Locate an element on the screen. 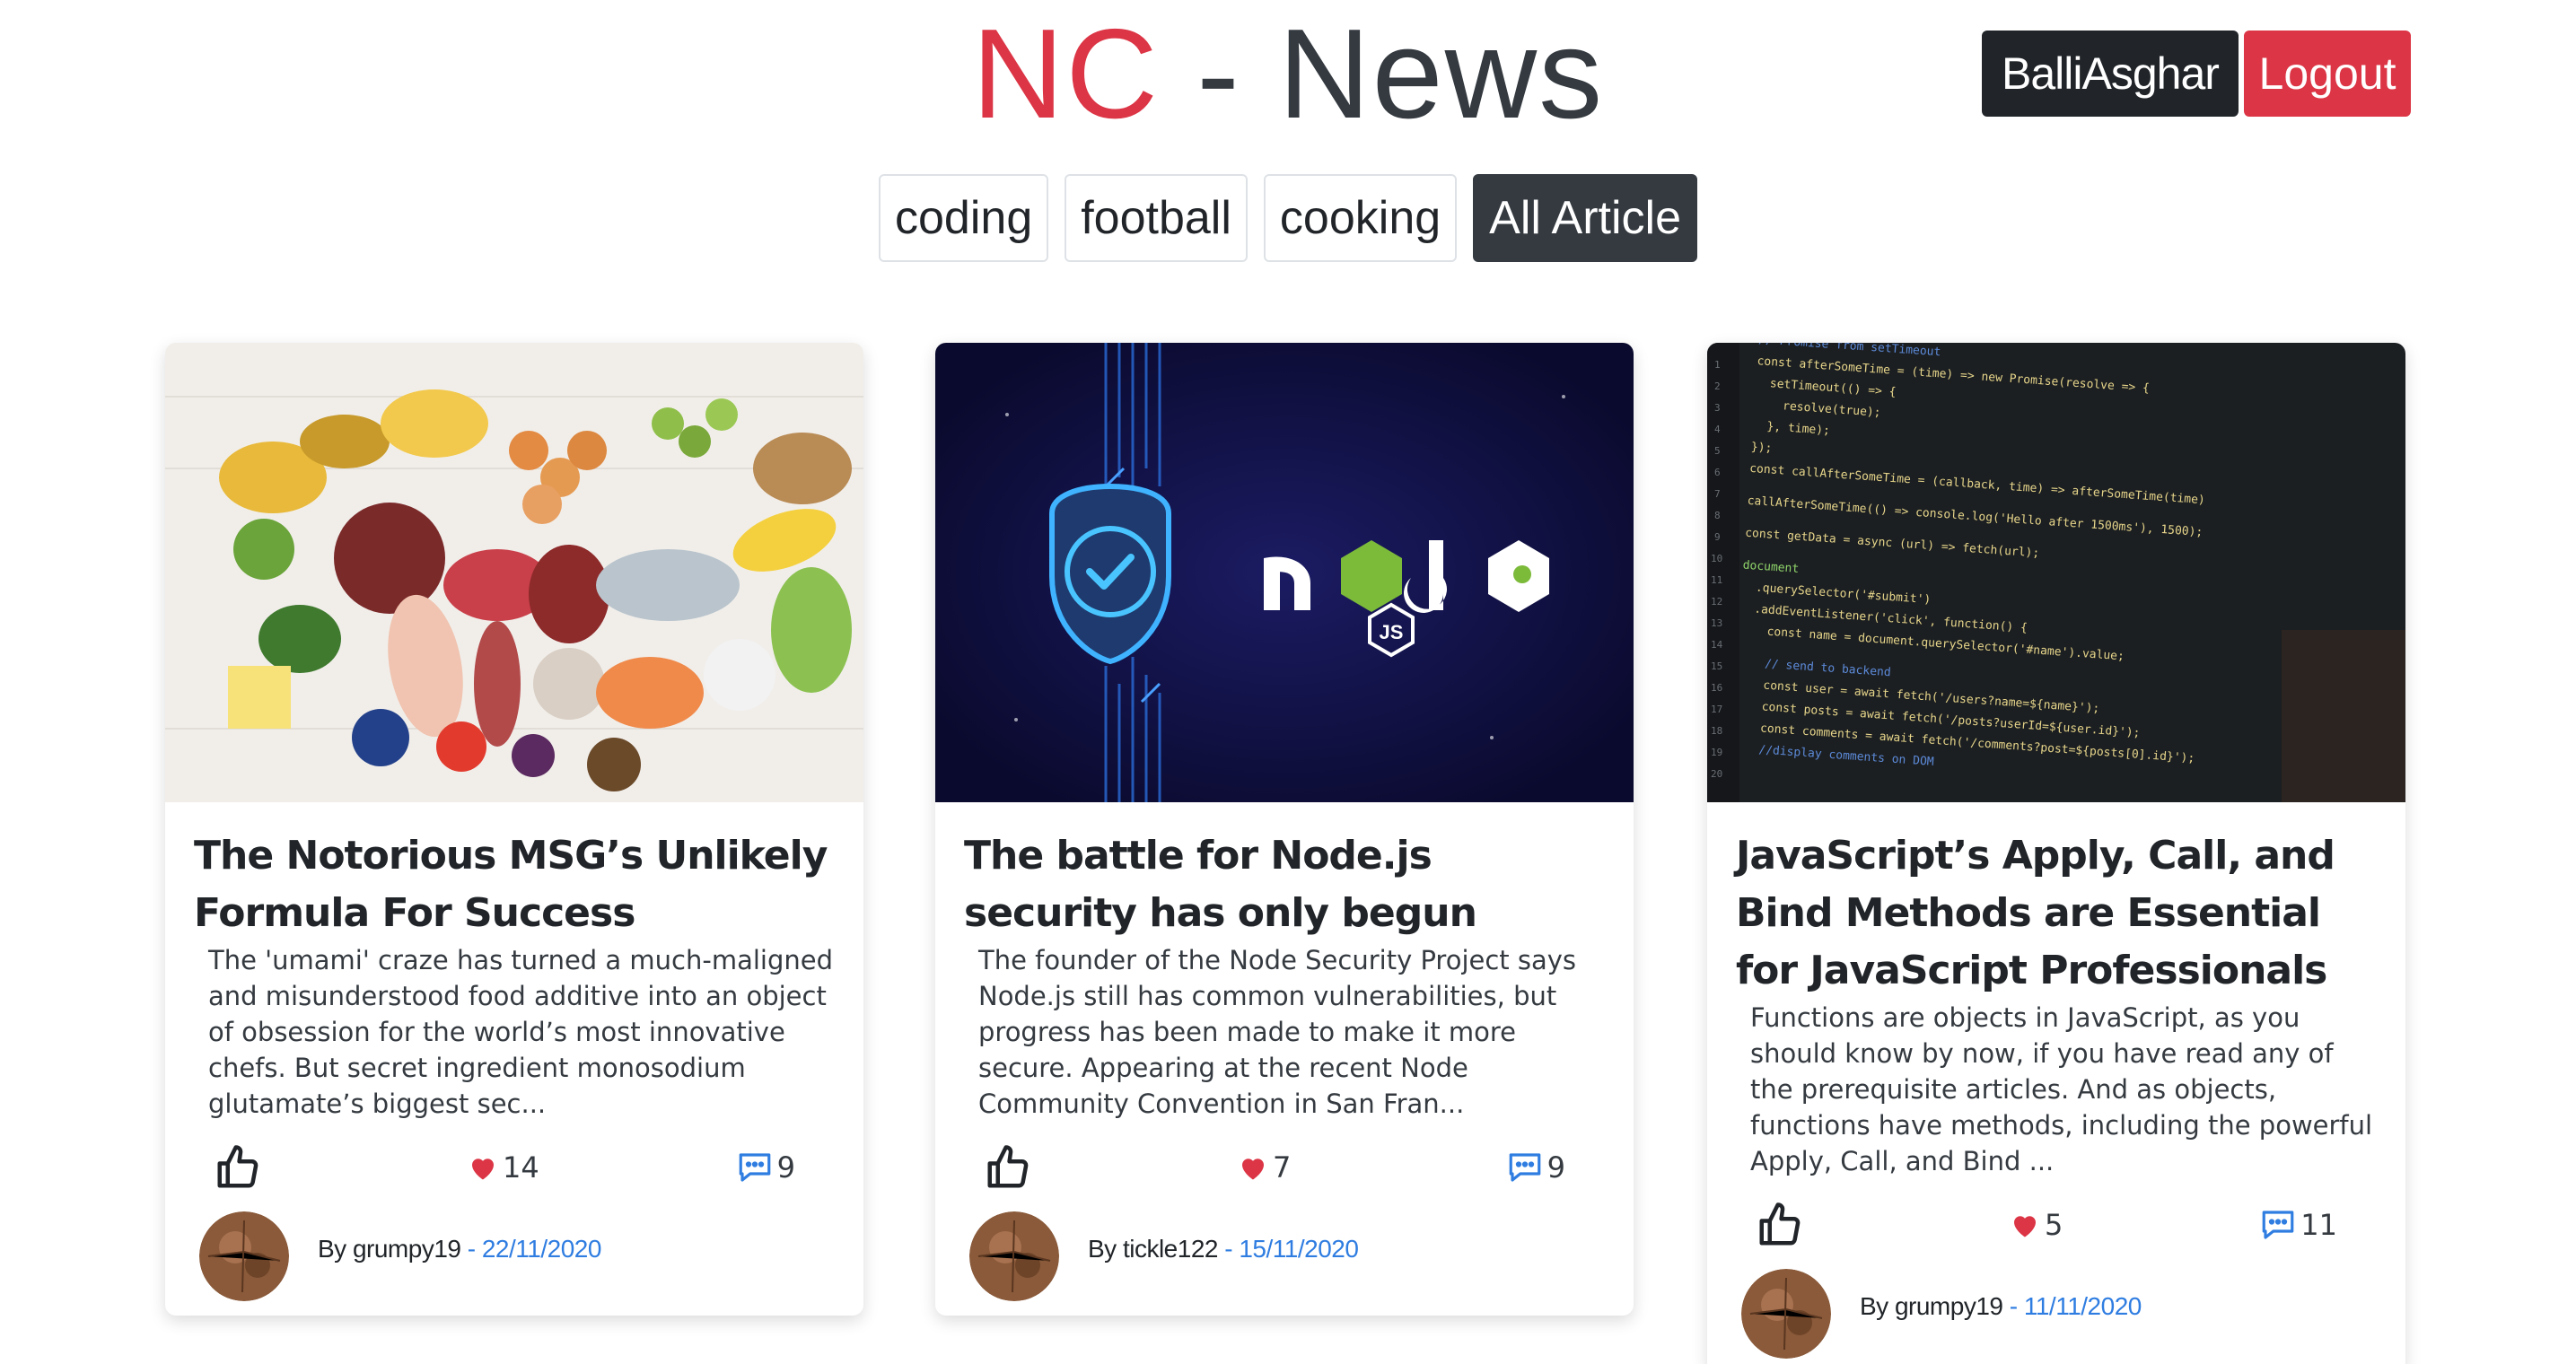 The width and height of the screenshot is (2576, 1364). svg-text: 1 is located at coordinates (1717, 365).